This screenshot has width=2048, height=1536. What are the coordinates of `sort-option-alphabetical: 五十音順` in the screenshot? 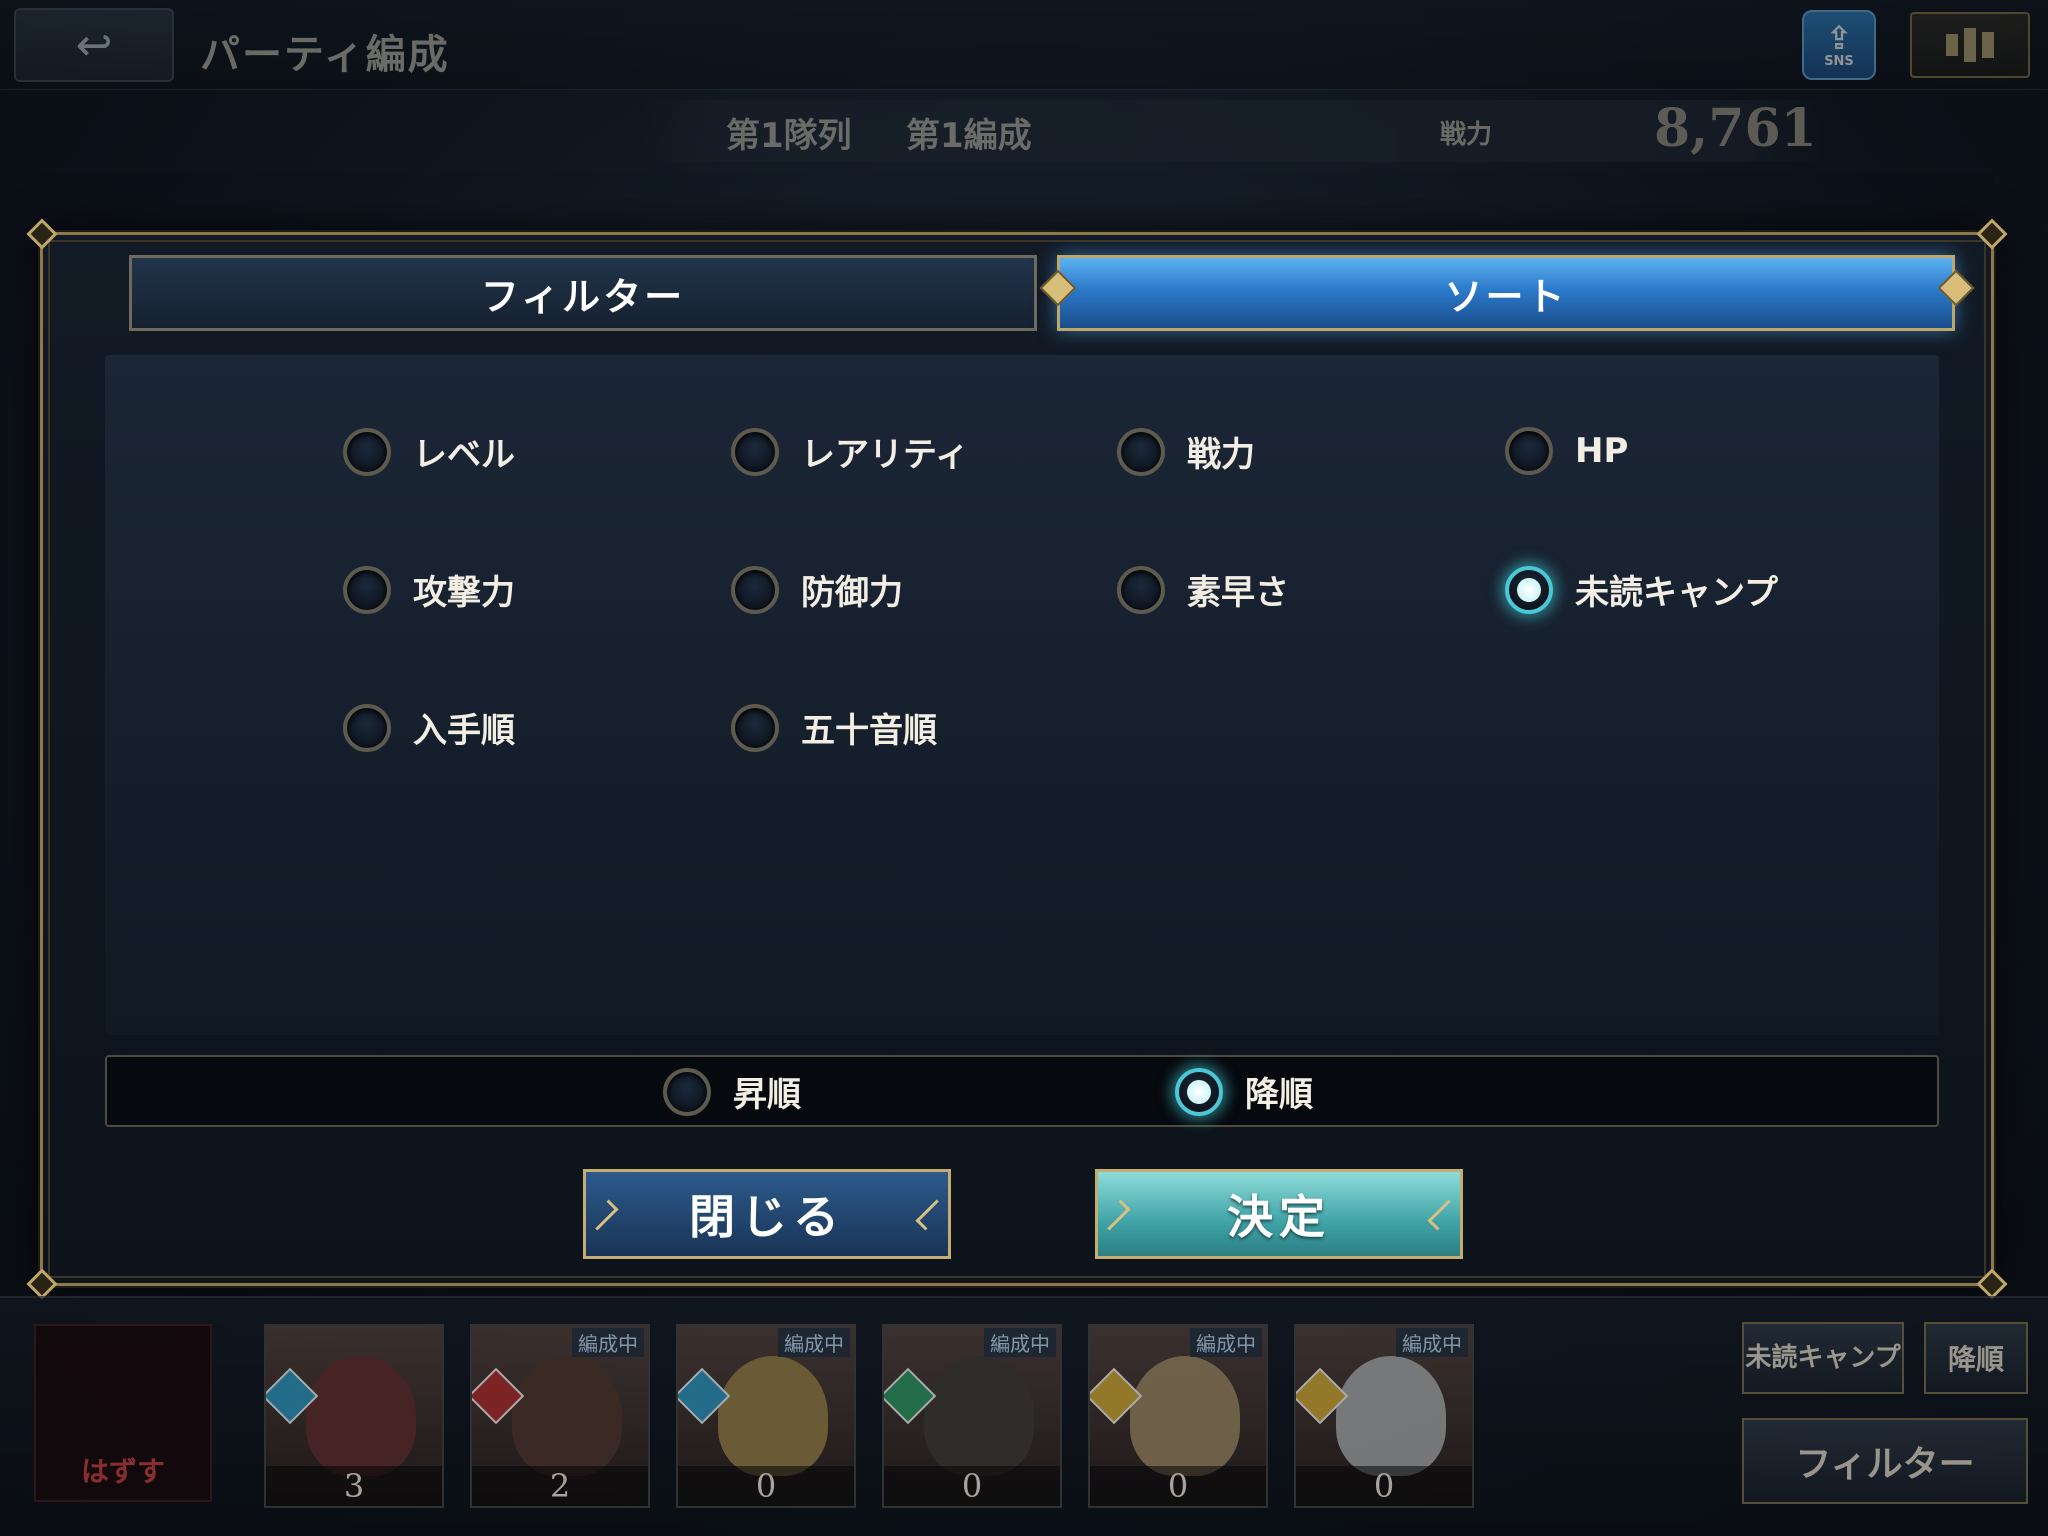 It's located at (834, 727).